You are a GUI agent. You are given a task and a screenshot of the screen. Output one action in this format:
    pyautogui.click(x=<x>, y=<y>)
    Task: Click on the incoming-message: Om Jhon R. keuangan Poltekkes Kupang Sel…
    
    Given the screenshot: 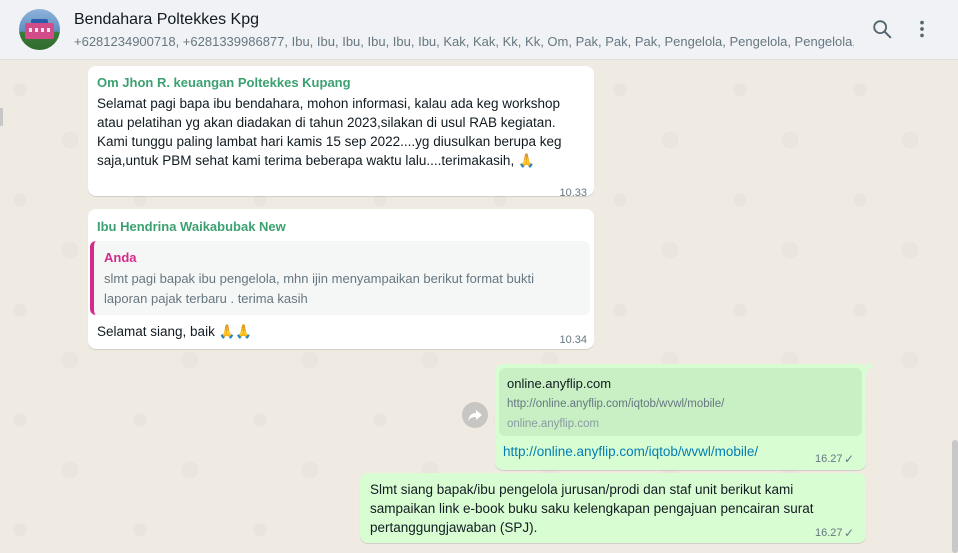 What is the action you would take?
    pyautogui.click(x=341, y=132)
    